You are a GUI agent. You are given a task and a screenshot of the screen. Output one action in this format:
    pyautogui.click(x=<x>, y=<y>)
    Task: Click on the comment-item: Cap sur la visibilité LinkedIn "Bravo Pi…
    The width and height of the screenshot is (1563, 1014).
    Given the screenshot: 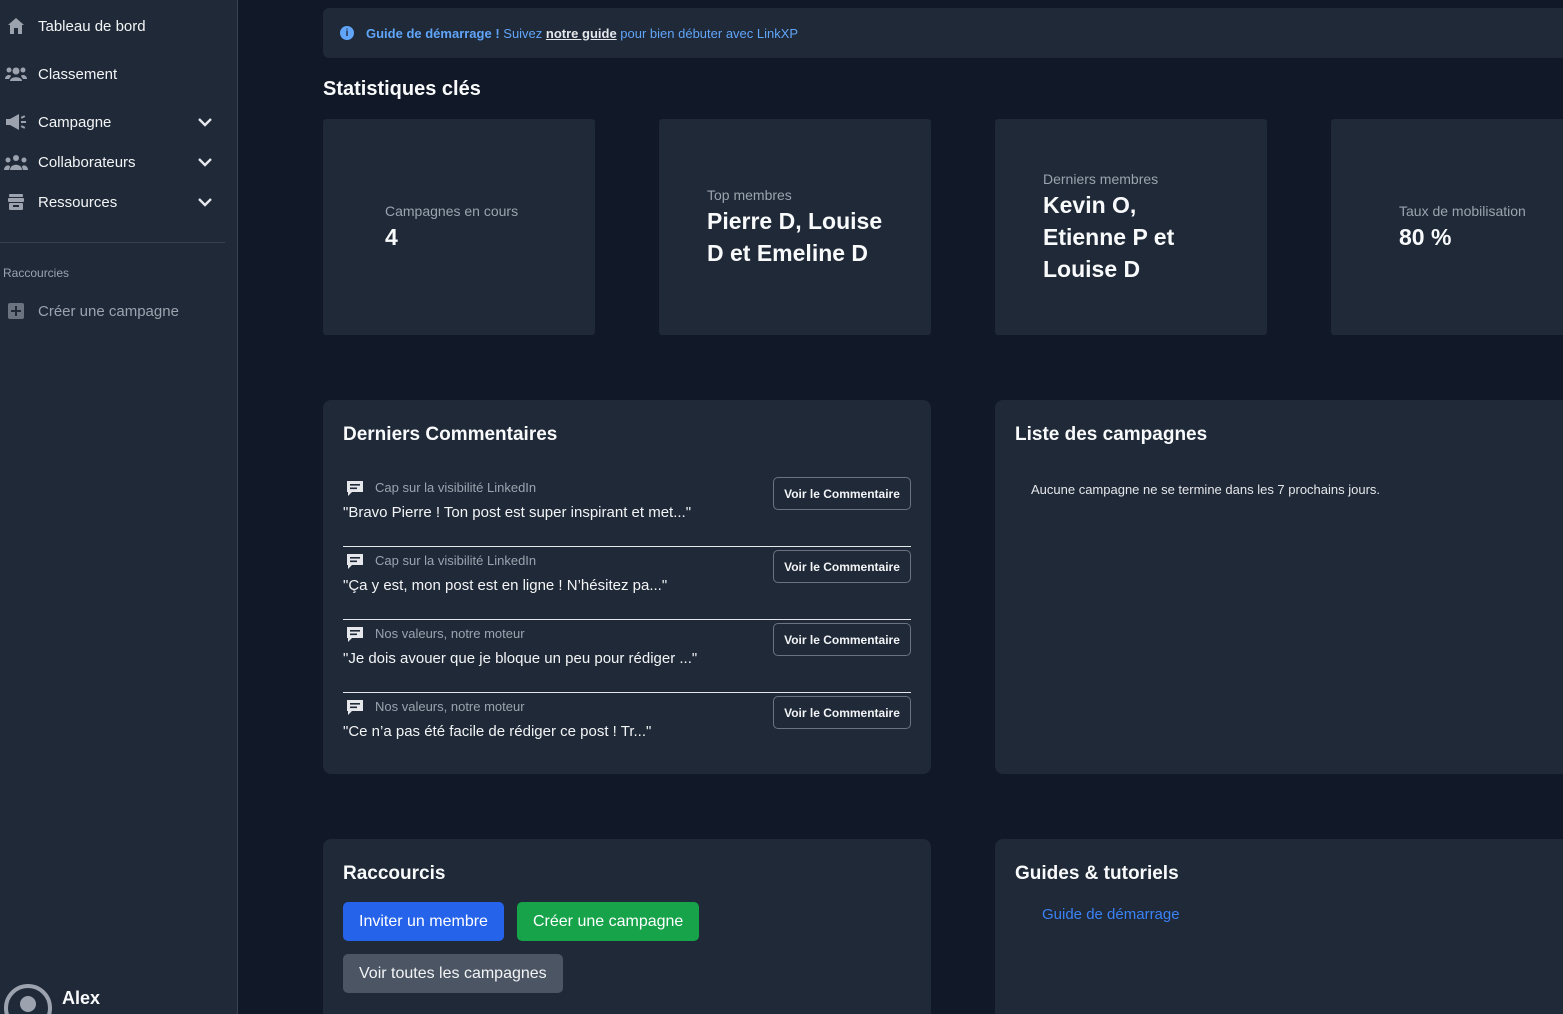 What is the action you would take?
    pyautogui.click(x=627, y=510)
    